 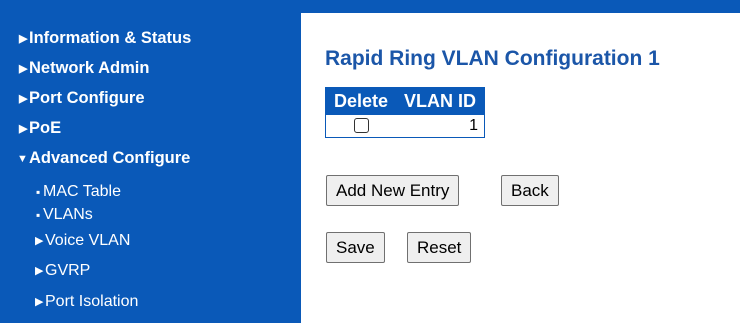 I want to click on sidebar-subitem-mac-table: ▪ MAC Table, so click(x=78, y=192).